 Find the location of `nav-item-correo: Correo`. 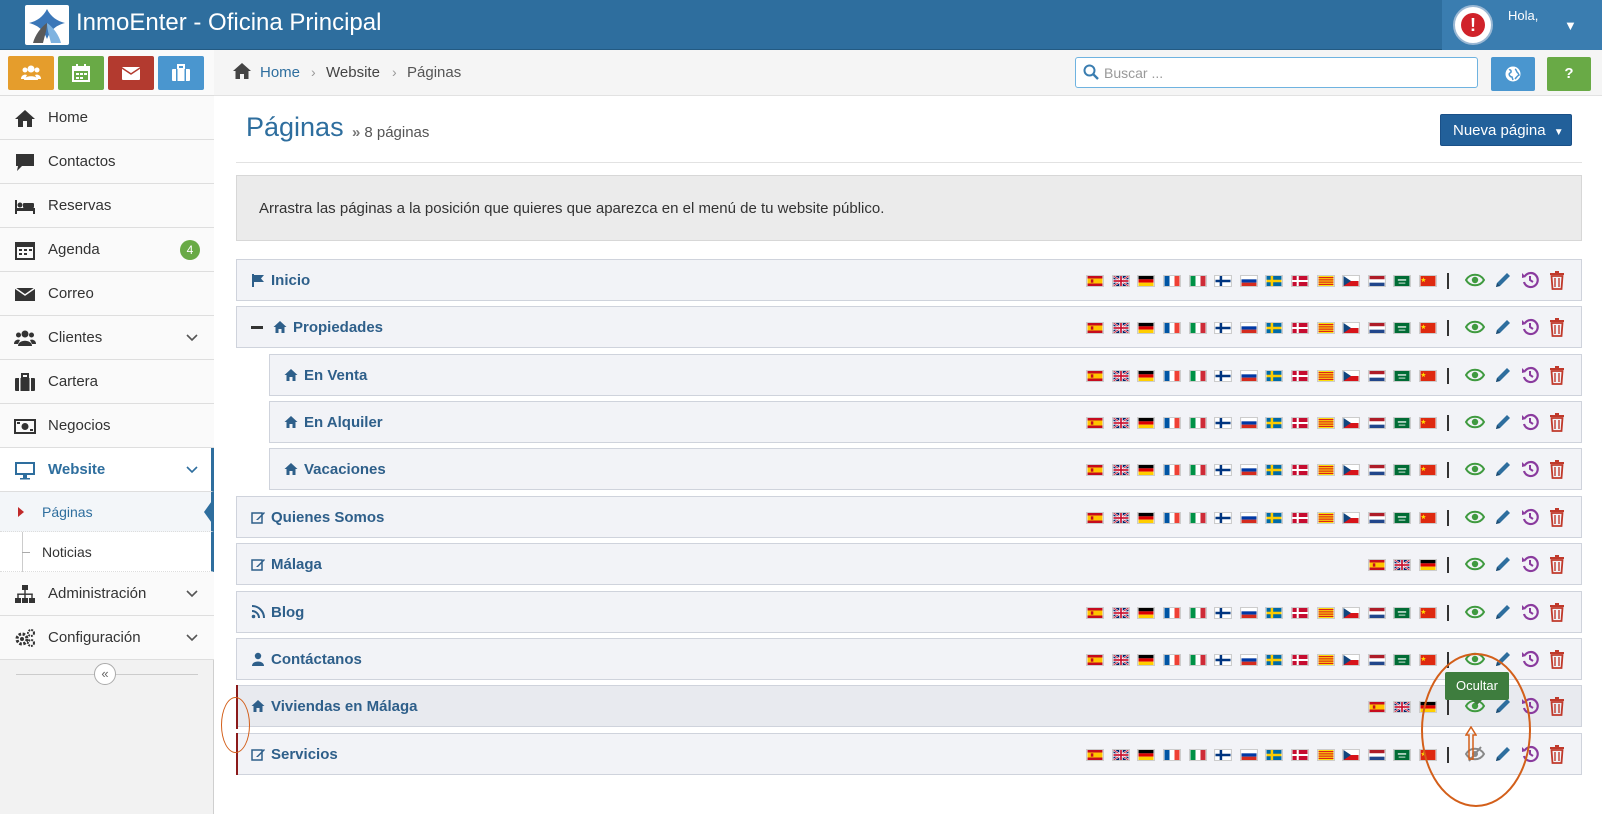

nav-item-correo: Correo is located at coordinates (107, 294).